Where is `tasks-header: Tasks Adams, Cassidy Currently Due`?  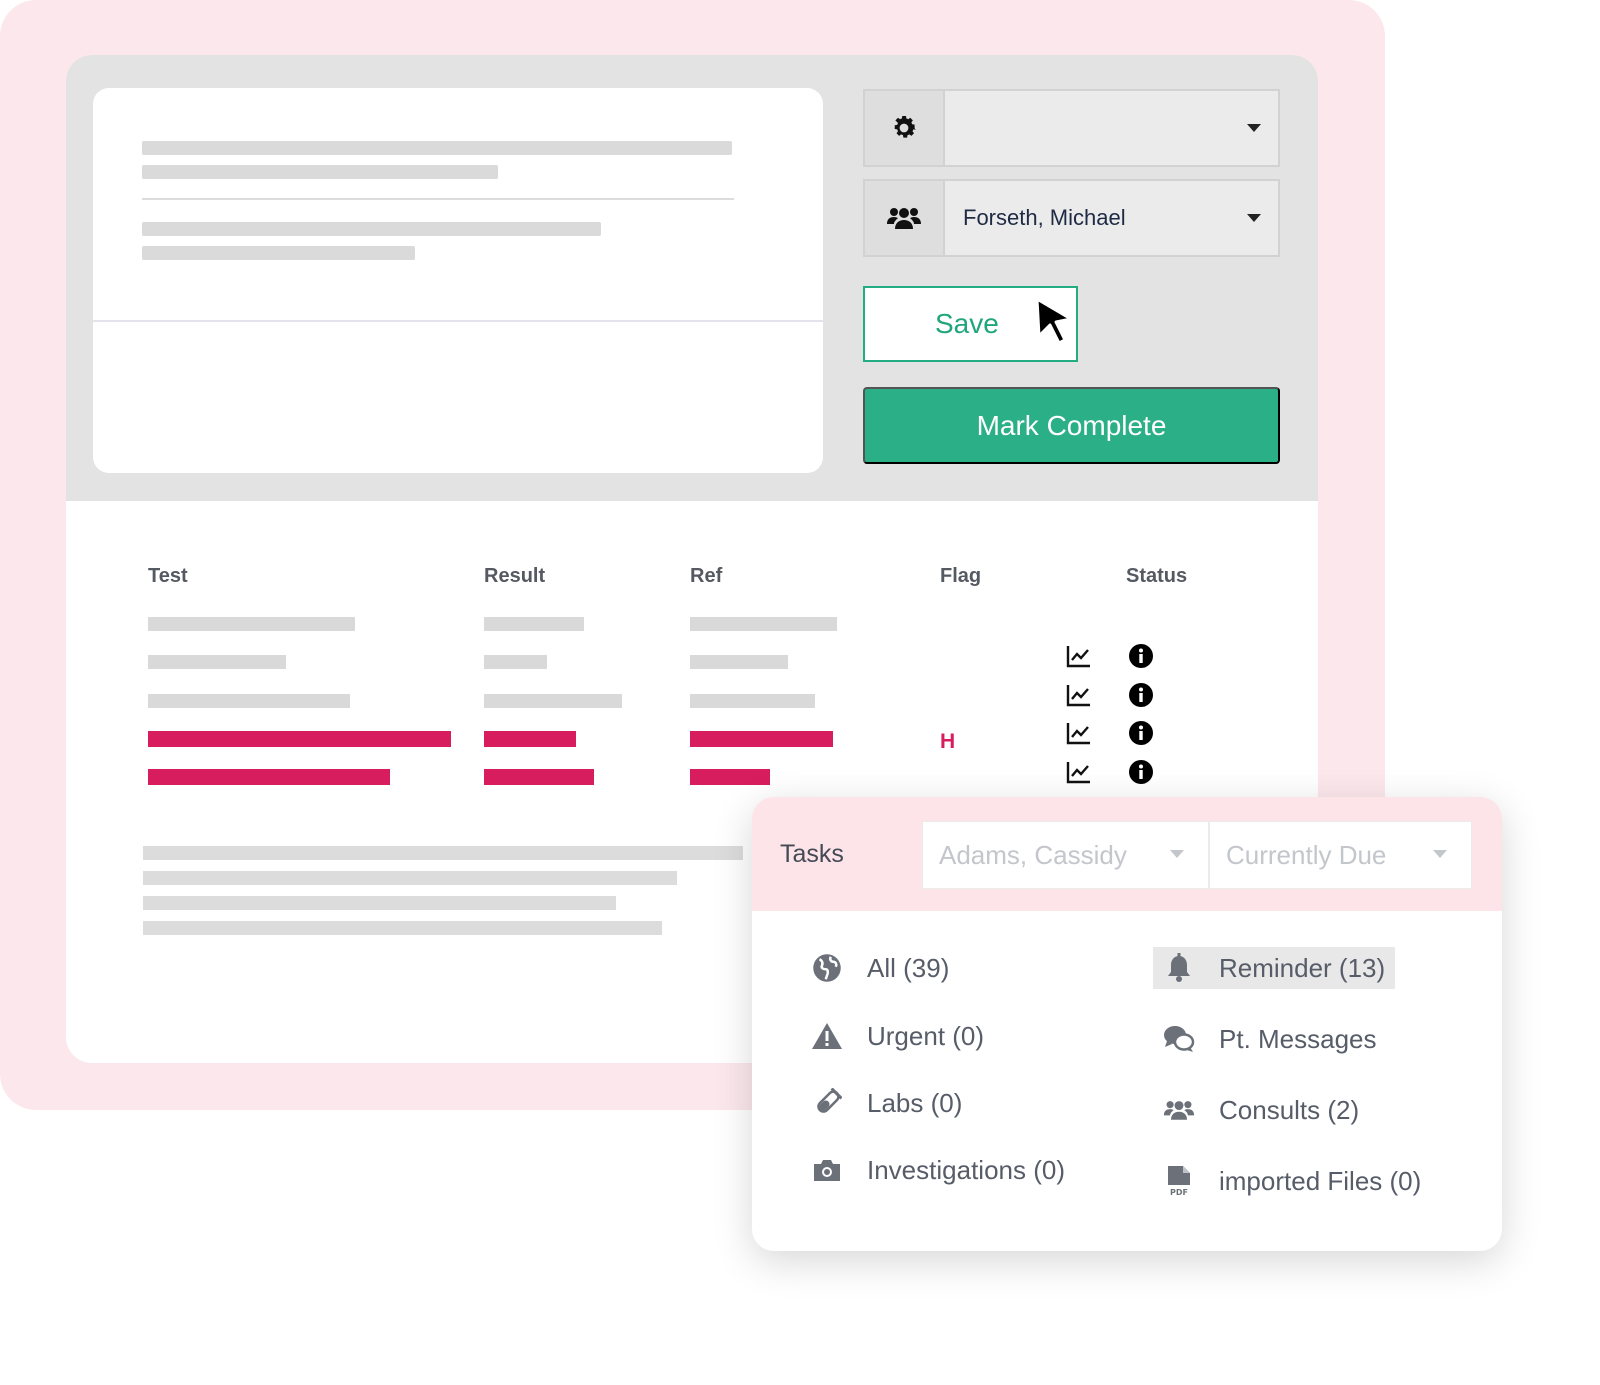 tasks-header: Tasks Adams, Cassidy Currently Due is located at coordinates (1127, 854).